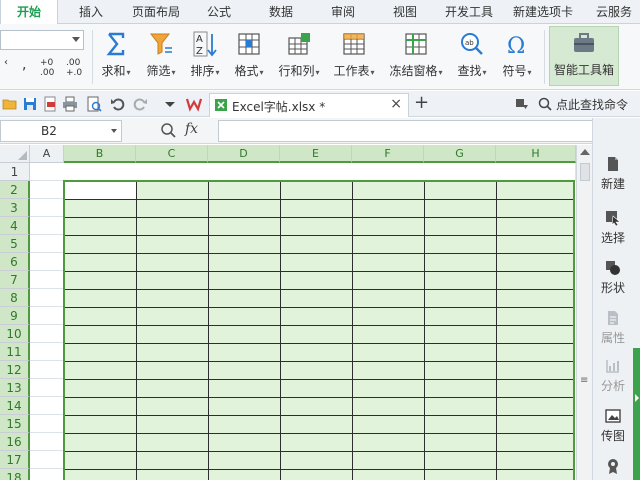 This screenshot has width=640, height=480. Describe the element at coordinates (460, 154) in the screenshot. I see `column-header-g: G` at that location.